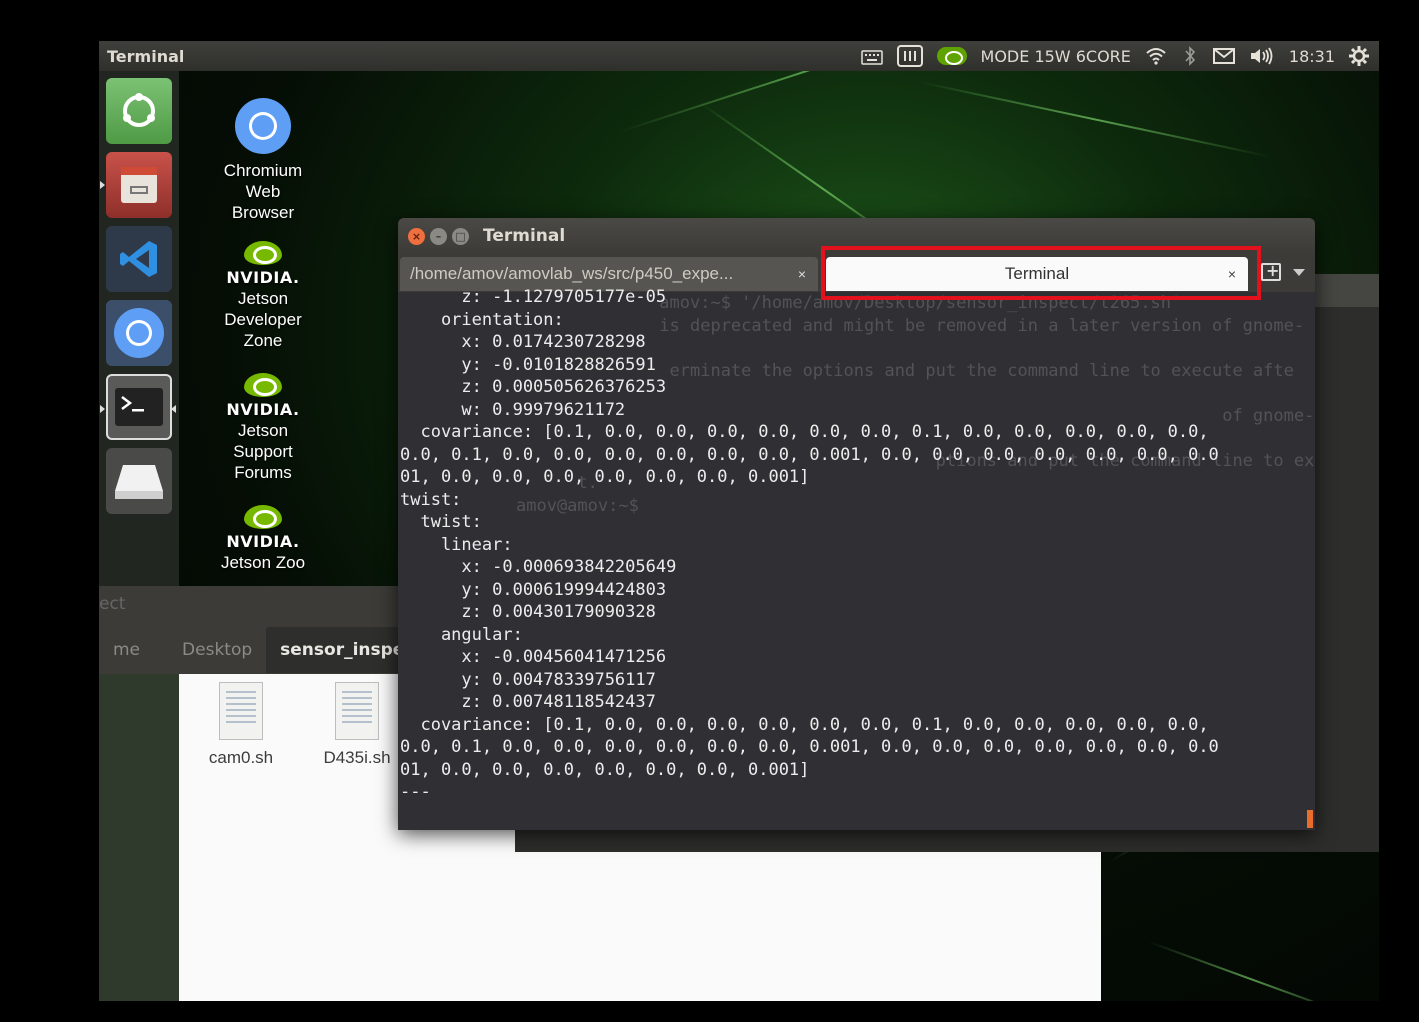 Image resolution: width=1419 pixels, height=1022 pixels. I want to click on terminal-line: z: 0.00748118542437, so click(528, 702).